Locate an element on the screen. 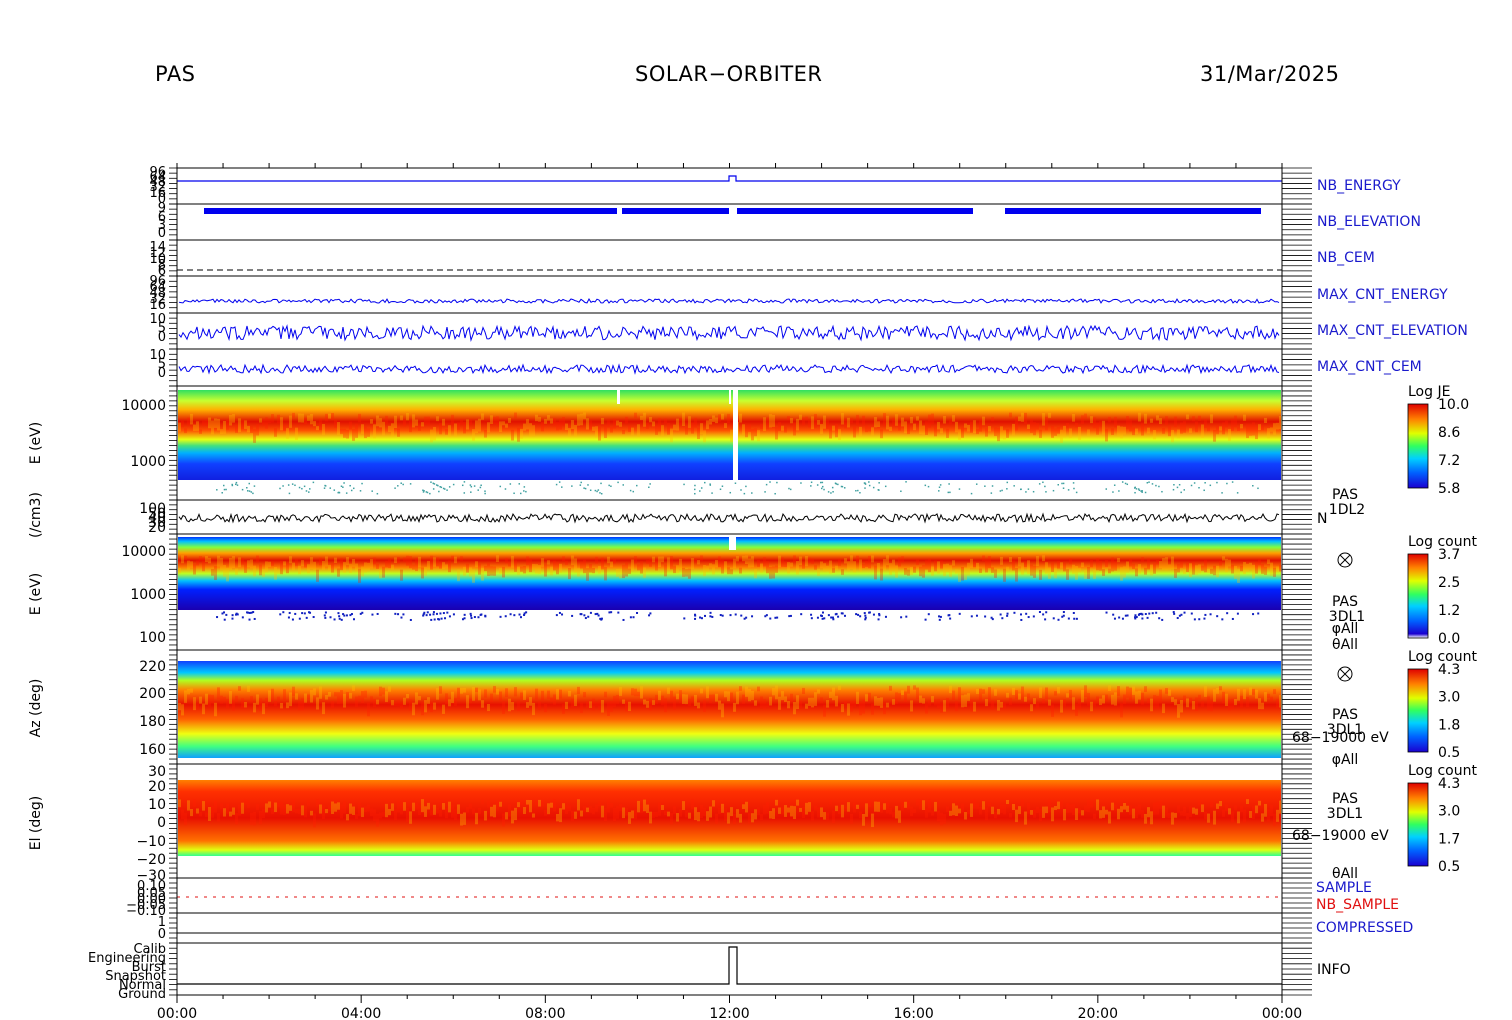 This screenshot has width=1512, height=1020. y-tick-label: 0 is located at coordinates (162, 934).